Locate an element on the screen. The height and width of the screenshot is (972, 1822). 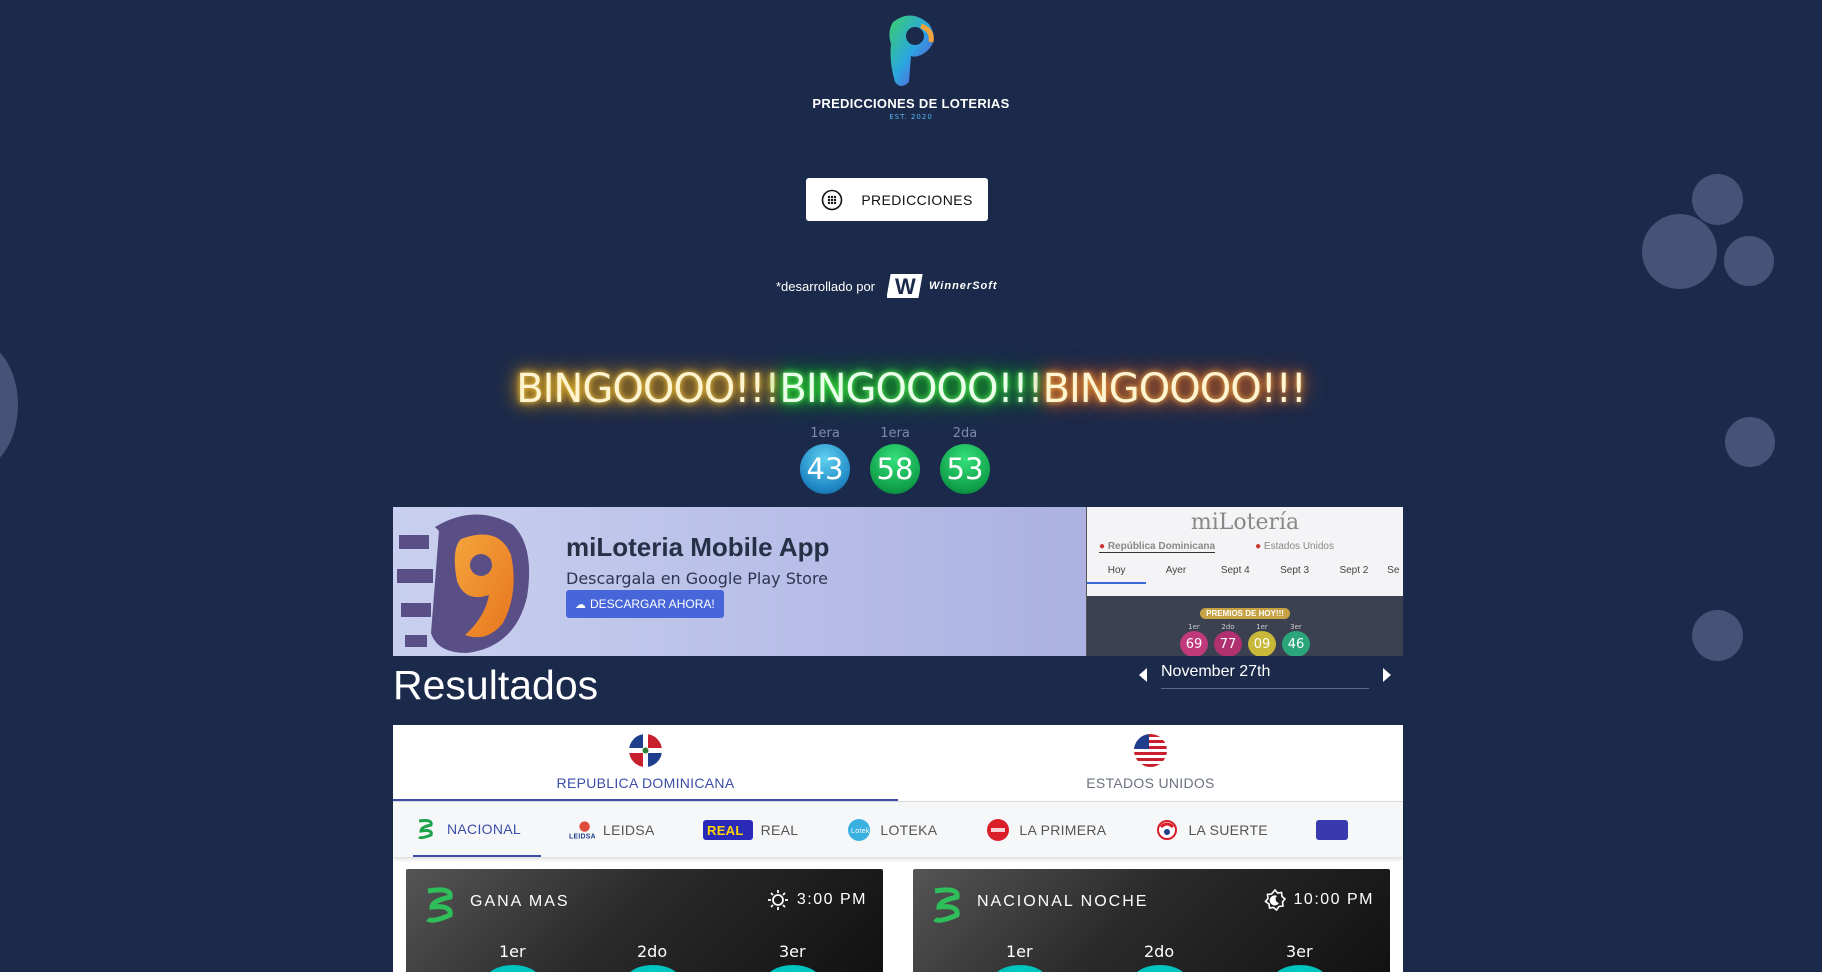
la-primera-icon is located at coordinates (998, 830).